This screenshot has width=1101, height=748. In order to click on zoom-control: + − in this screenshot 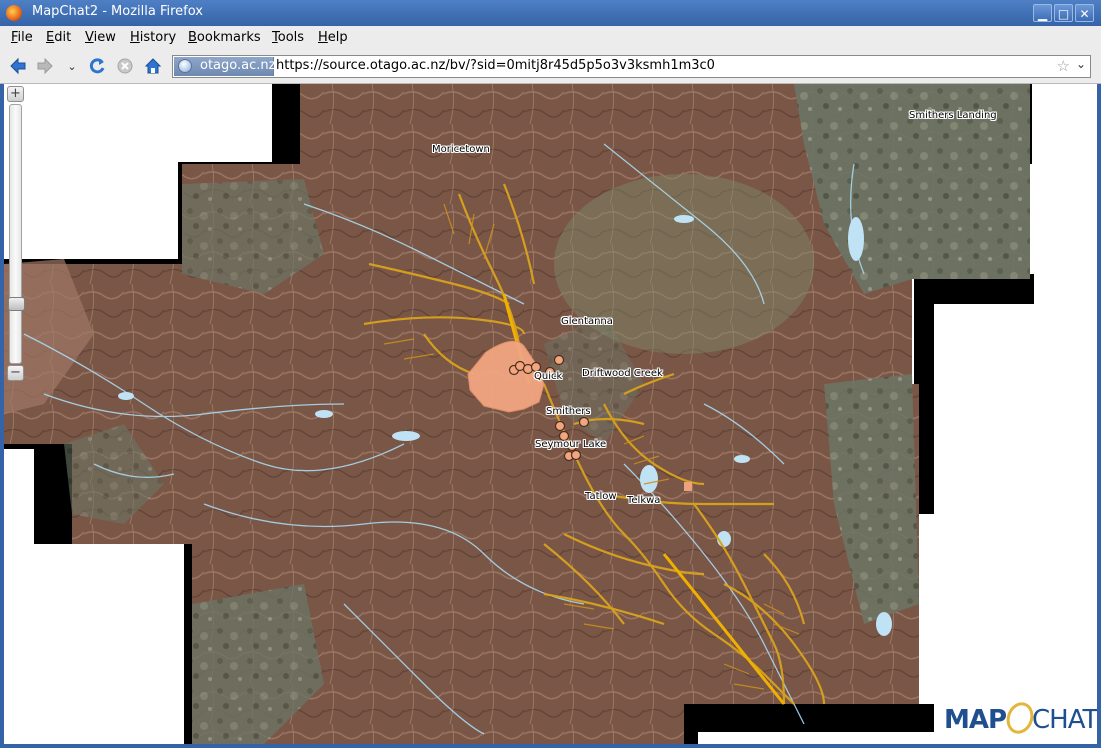, I will do `click(16, 234)`.